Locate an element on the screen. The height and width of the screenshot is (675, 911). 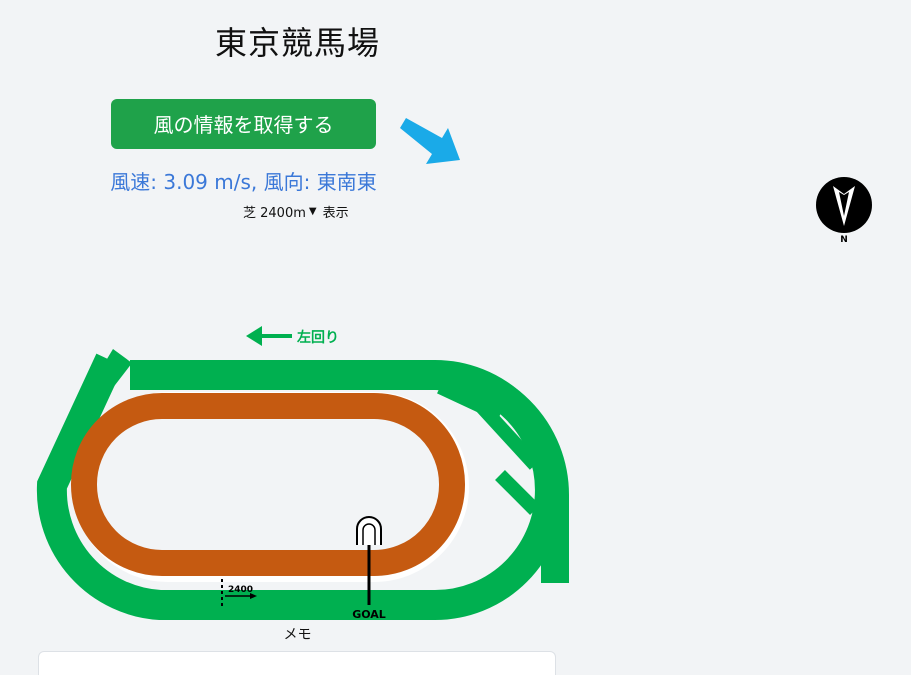
compass-north-label: N is located at coordinates (844, 240).